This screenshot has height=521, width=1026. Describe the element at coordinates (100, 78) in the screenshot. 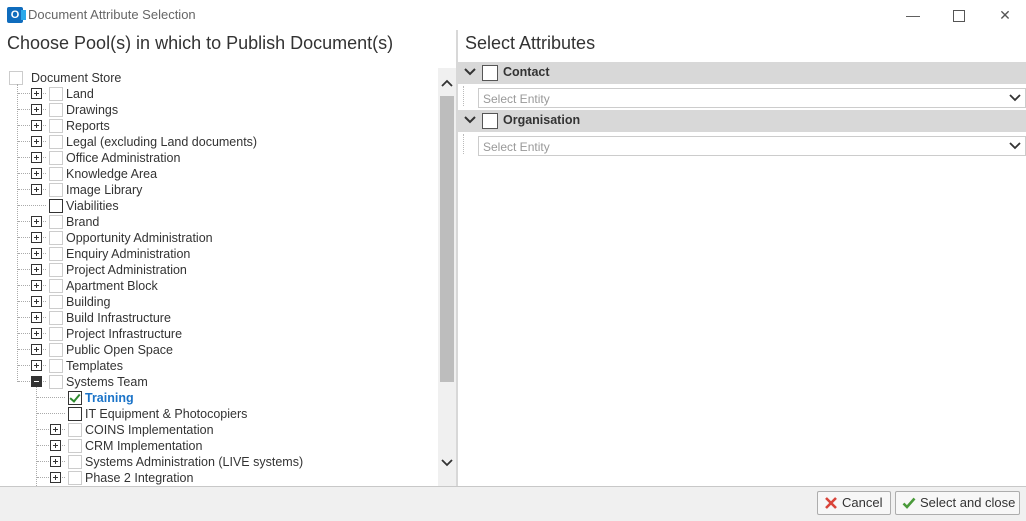

I see `tree-root-node: Document Store` at that location.